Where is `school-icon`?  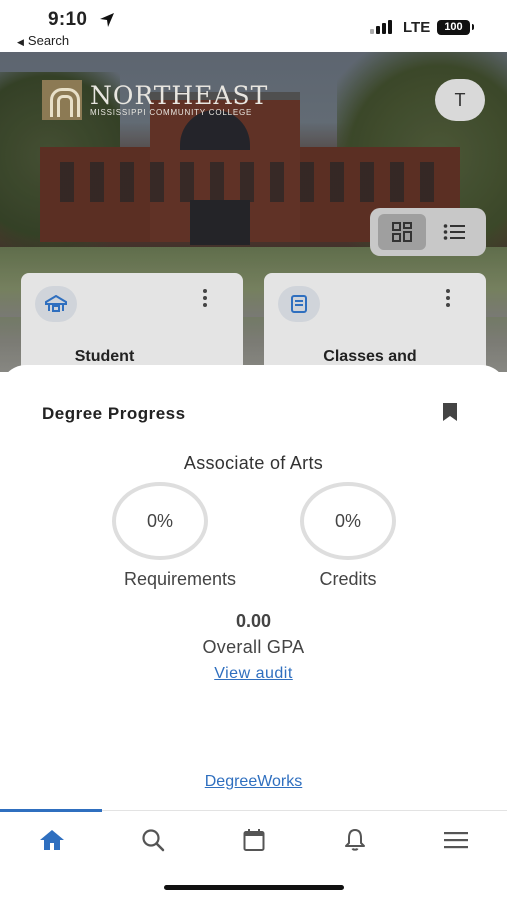
school-icon is located at coordinates (56, 303).